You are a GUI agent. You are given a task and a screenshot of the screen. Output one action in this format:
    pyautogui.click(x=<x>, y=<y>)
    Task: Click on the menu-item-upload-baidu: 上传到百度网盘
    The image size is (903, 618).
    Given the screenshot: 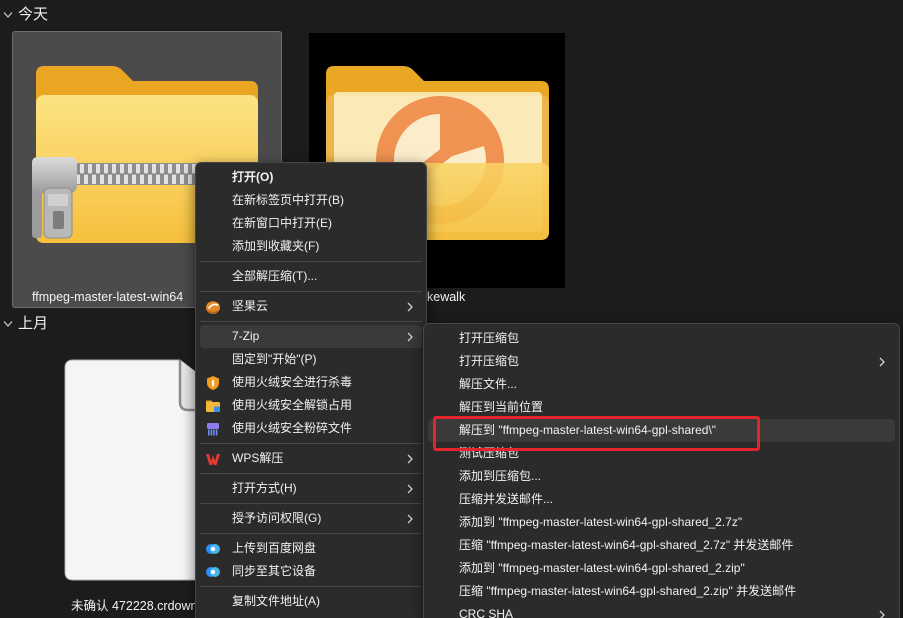 What is the action you would take?
    pyautogui.click(x=311, y=548)
    